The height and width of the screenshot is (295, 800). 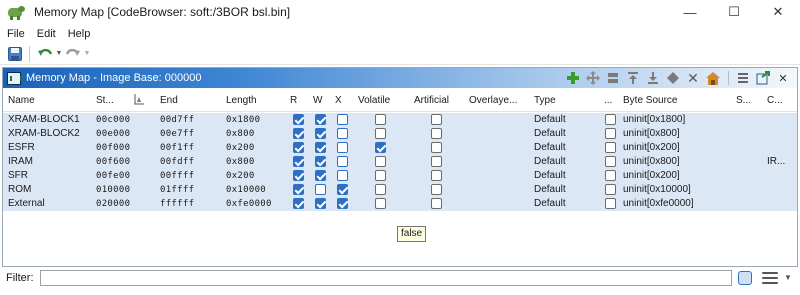 I want to click on panel-header: Memory Map - Image Base: 000000 ✕ ✕, so click(x=400, y=78).